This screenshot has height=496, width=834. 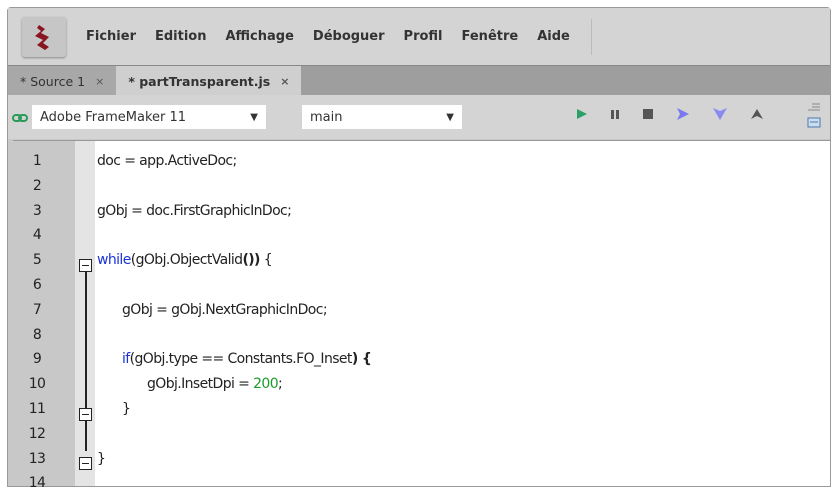 I want to click on app-logo, so click(x=44, y=36).